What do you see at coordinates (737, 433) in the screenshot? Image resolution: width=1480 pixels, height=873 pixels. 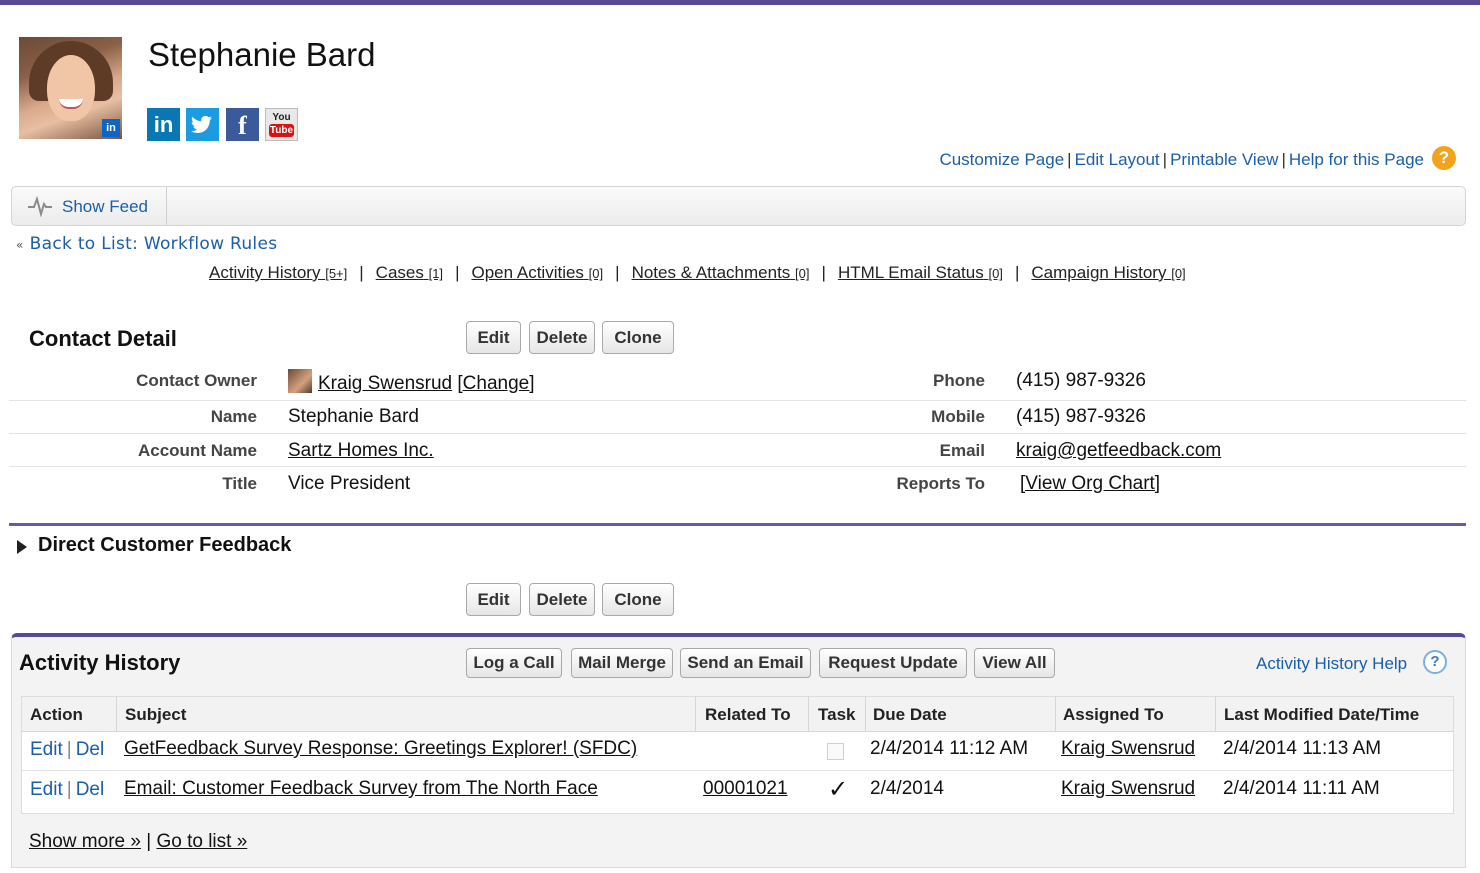 I see `row-divider` at bounding box center [737, 433].